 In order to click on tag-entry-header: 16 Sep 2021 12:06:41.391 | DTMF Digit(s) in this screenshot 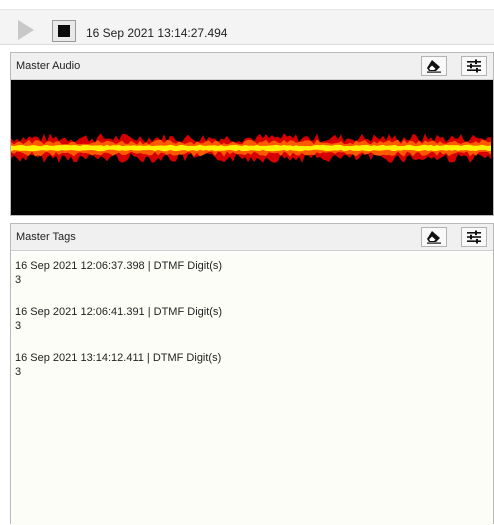, I will do `click(119, 312)`.